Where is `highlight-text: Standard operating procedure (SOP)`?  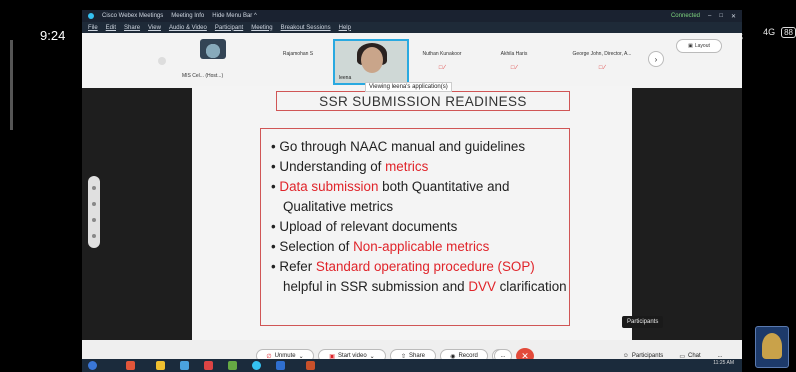 highlight-text: Standard operating procedure (SOP) is located at coordinates (425, 266).